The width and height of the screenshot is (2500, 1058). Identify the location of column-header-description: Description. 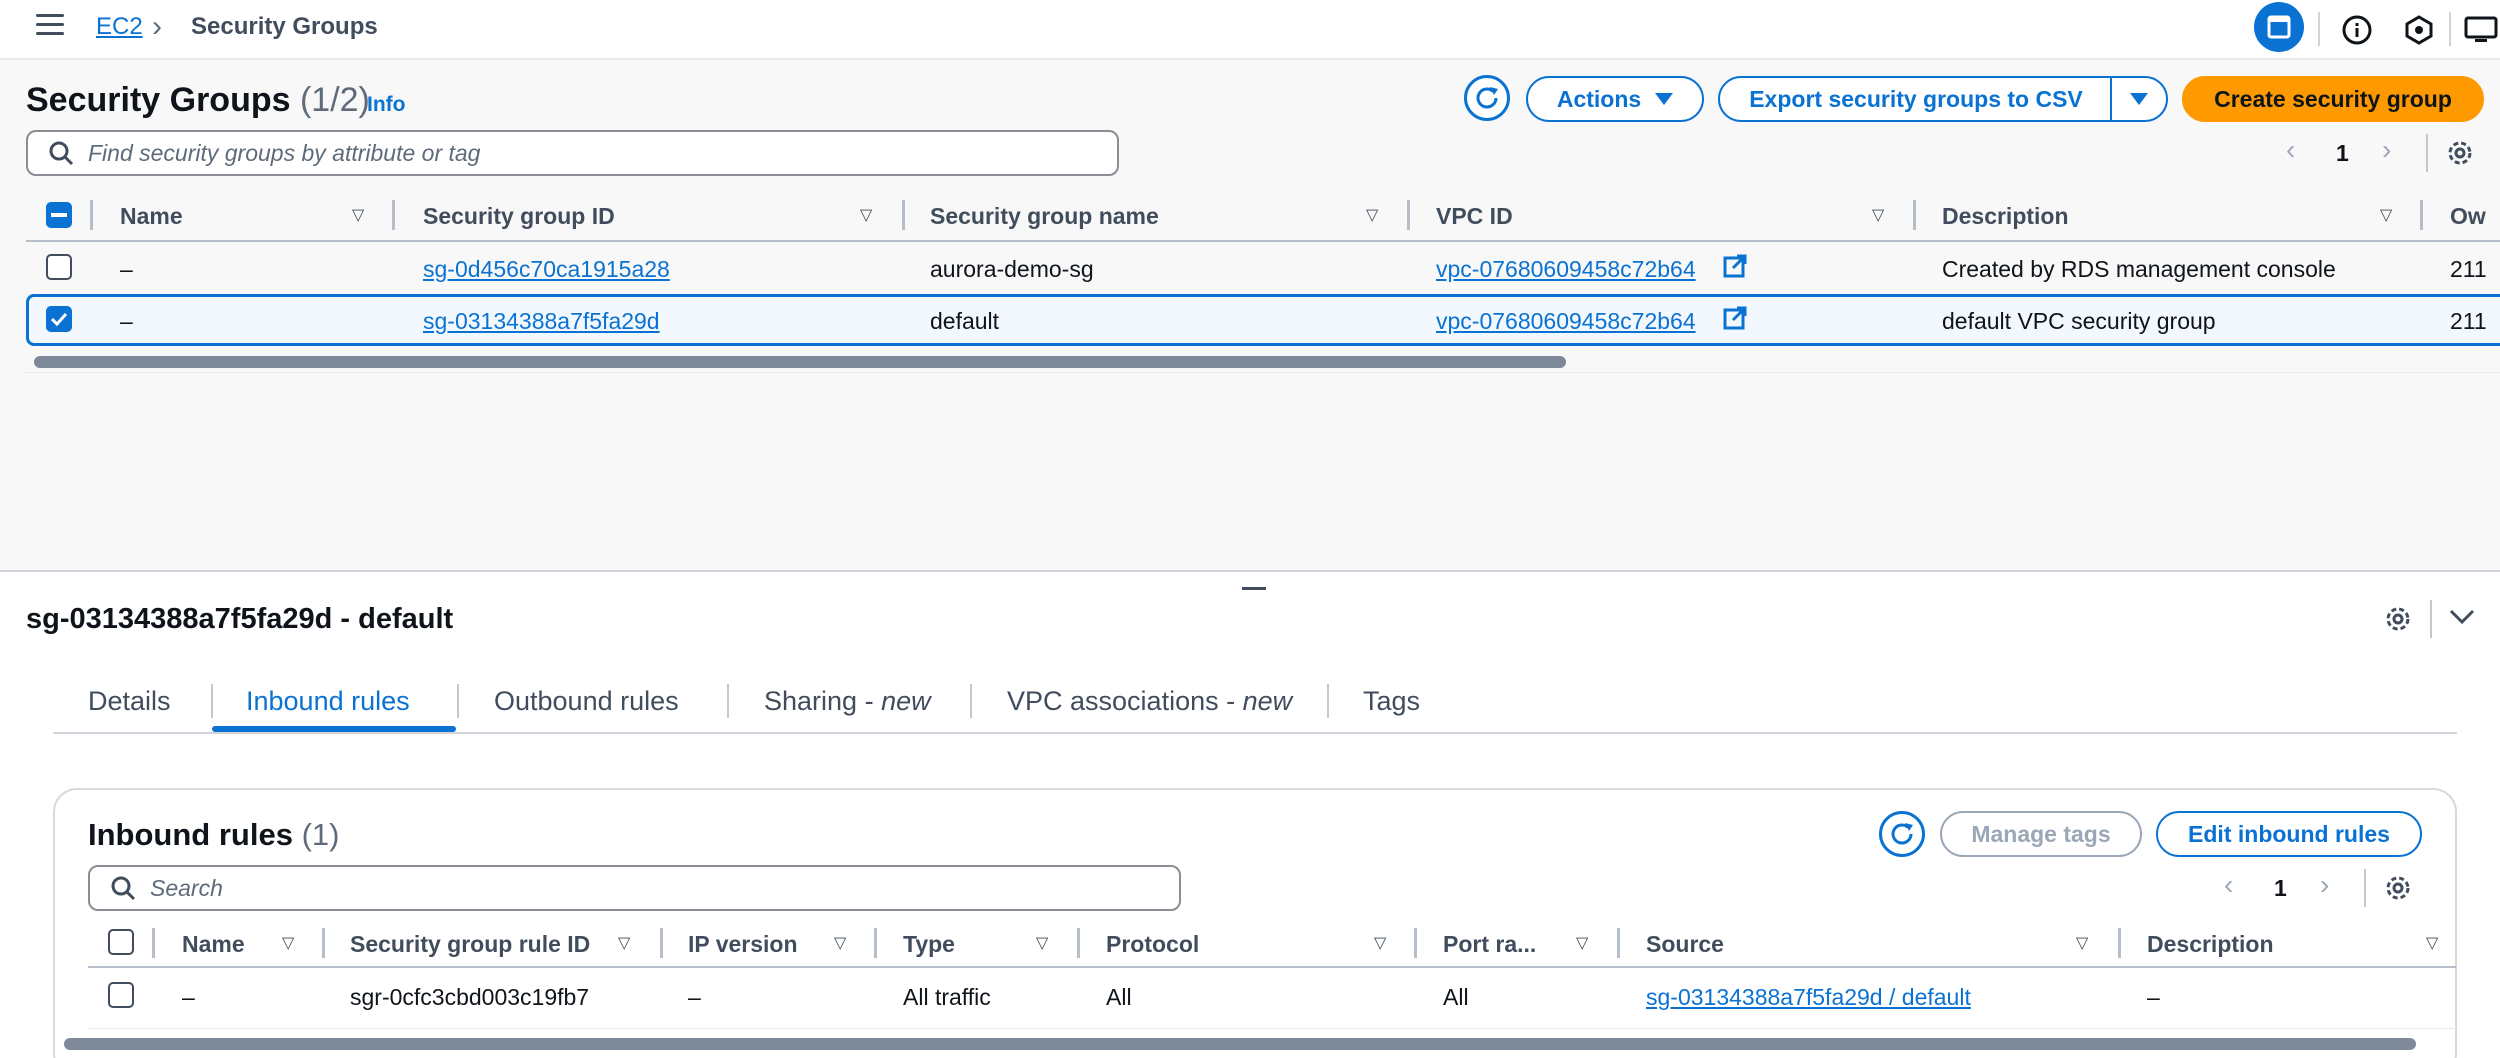
(2005, 216).